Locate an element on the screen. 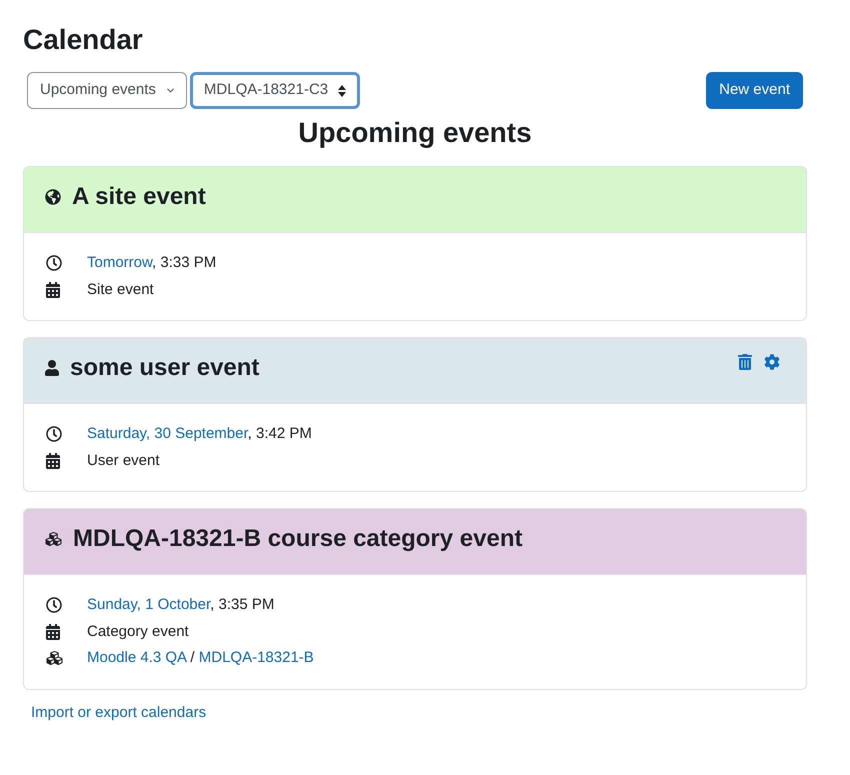 The image size is (850, 775). event-date-text: Saturday, 30 September, 3:42 PM is located at coordinates (199, 434).